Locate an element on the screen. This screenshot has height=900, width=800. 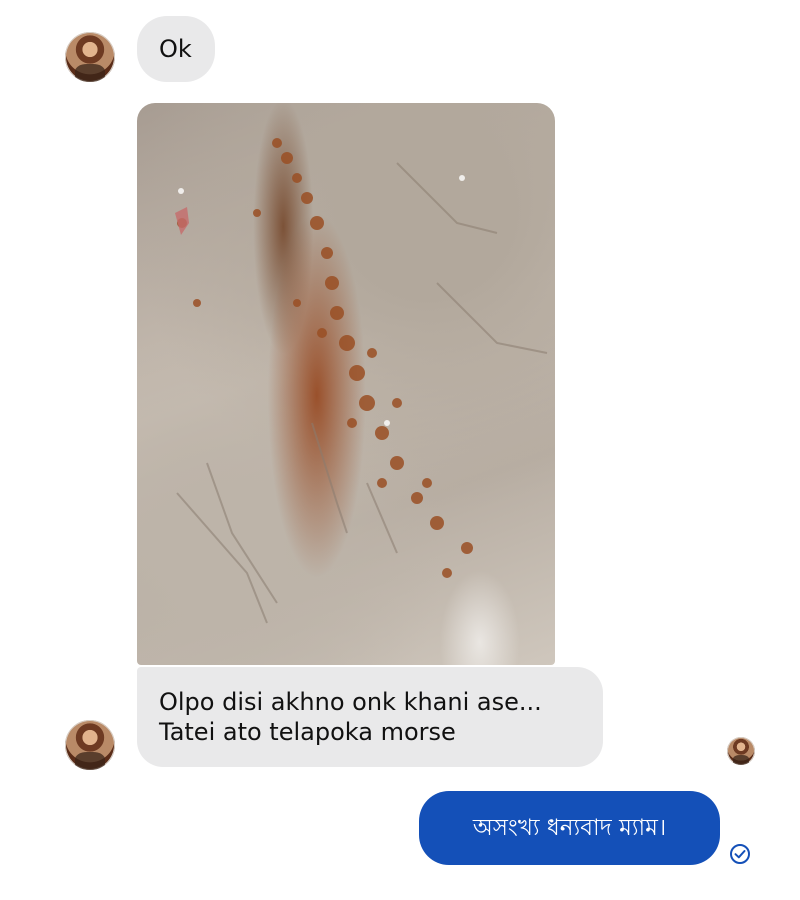
message-text: Ok is located at coordinates (175, 49).